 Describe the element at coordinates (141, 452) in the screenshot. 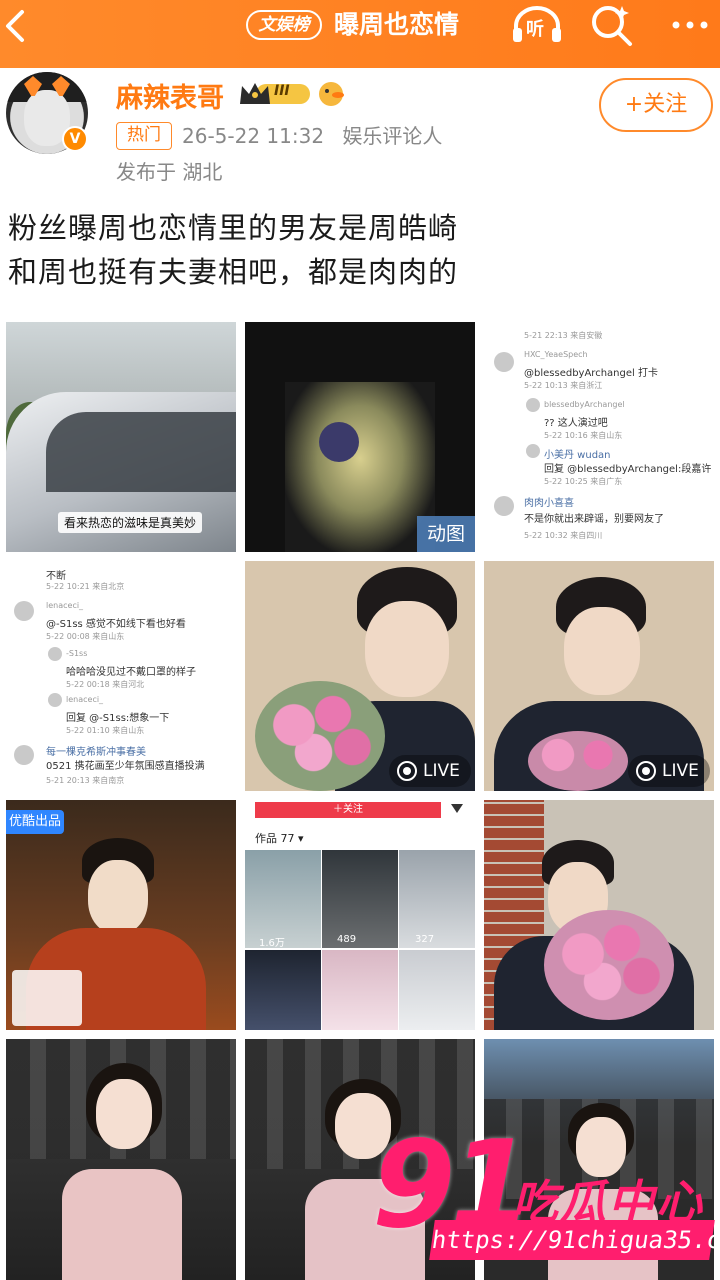

I see `car-window` at that location.